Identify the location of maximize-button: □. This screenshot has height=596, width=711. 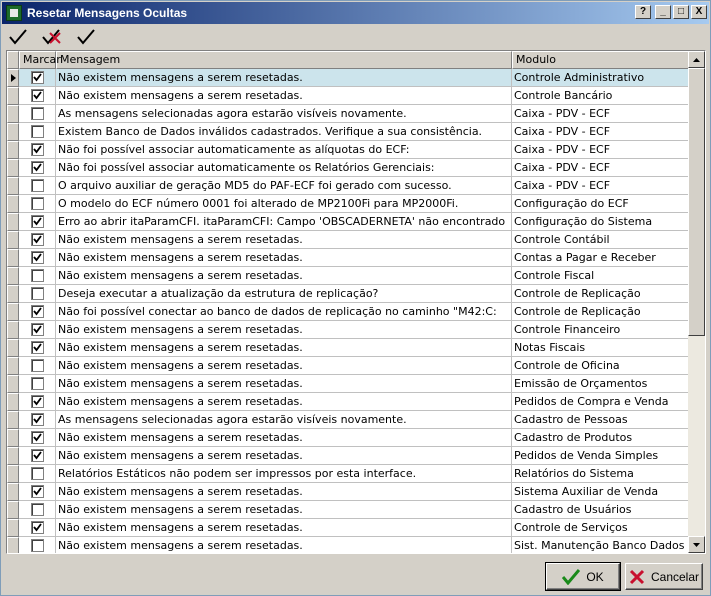
(681, 12).